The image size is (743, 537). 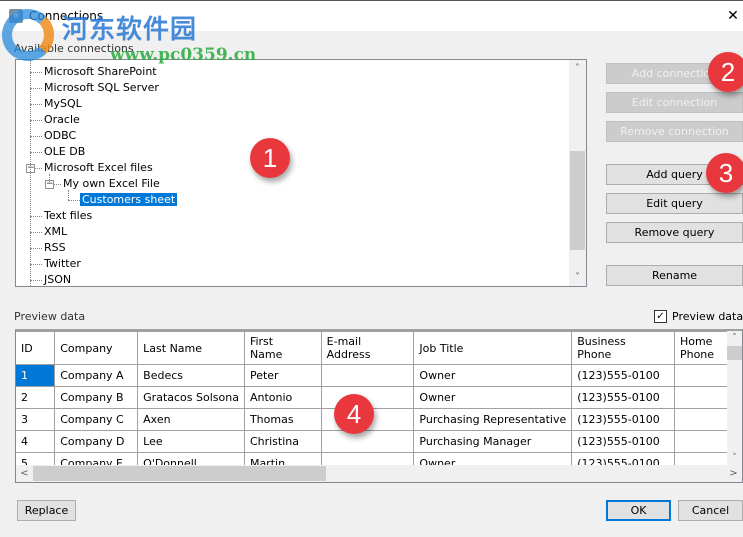 I want to click on tree-item: MySQL, so click(x=63, y=104).